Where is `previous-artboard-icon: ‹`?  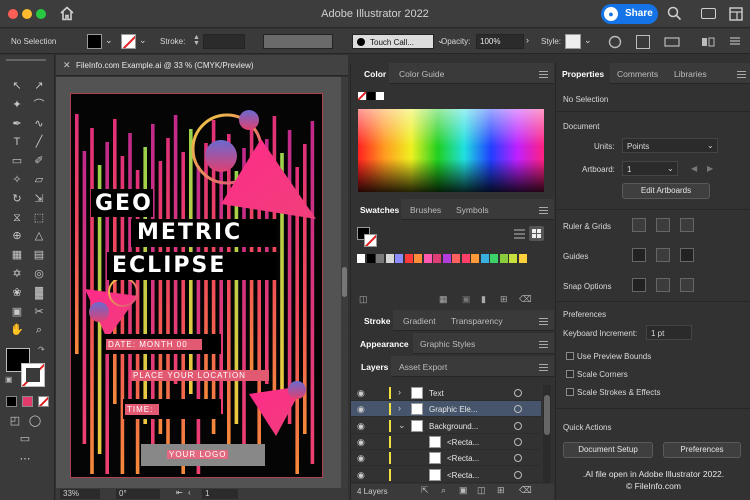 previous-artboard-icon: ‹ is located at coordinates (189, 492).